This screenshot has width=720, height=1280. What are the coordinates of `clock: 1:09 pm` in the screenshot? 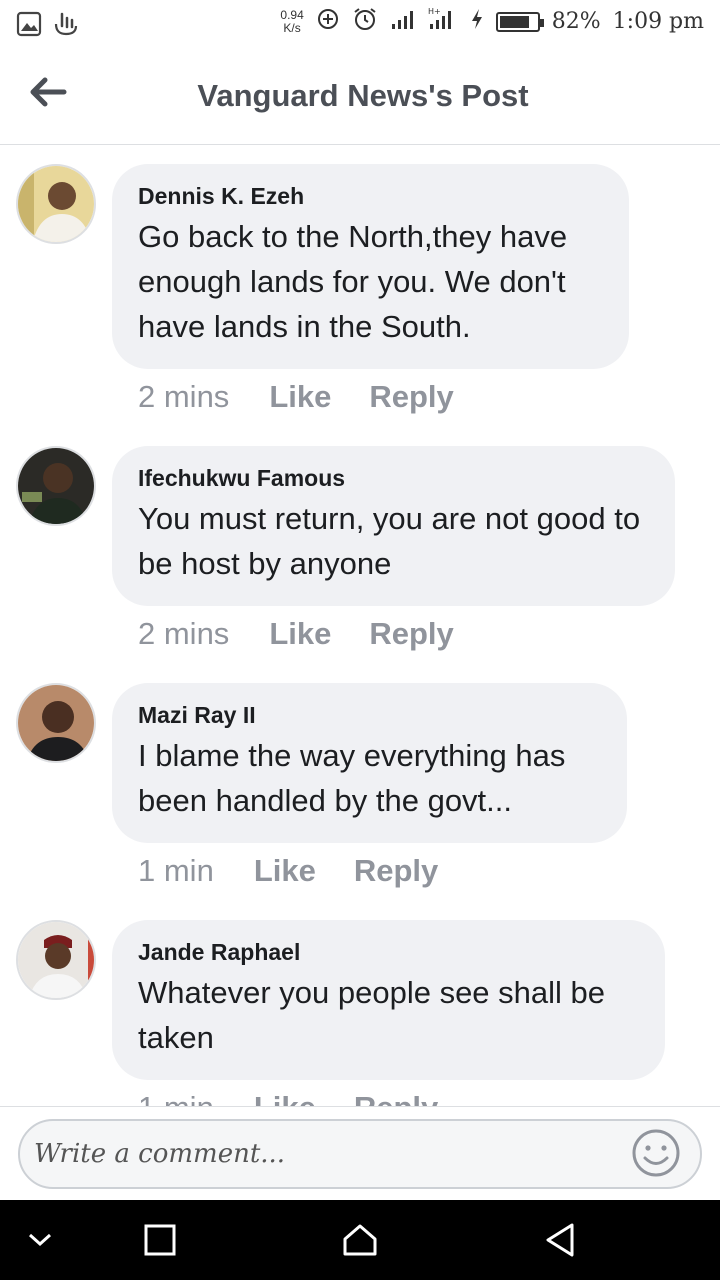 It's located at (658, 21).